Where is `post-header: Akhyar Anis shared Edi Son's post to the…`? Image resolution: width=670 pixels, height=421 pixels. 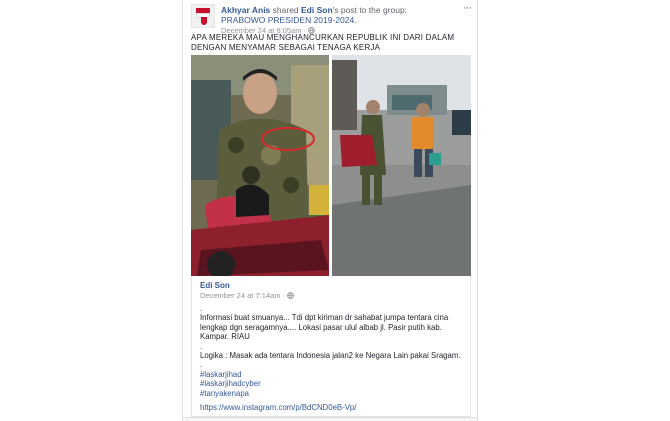 post-header: Akhyar Anis shared Edi Son's post to the… is located at coordinates (331, 18).